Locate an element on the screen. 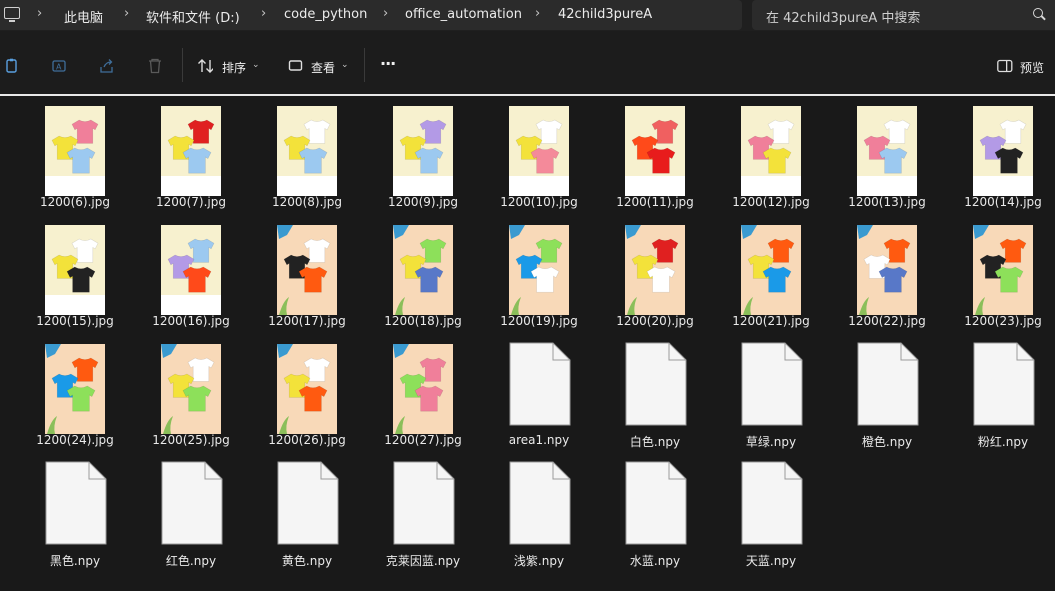 The image size is (1055, 591). image-file-item: 1200(23).jpg is located at coordinates (1000, 274).